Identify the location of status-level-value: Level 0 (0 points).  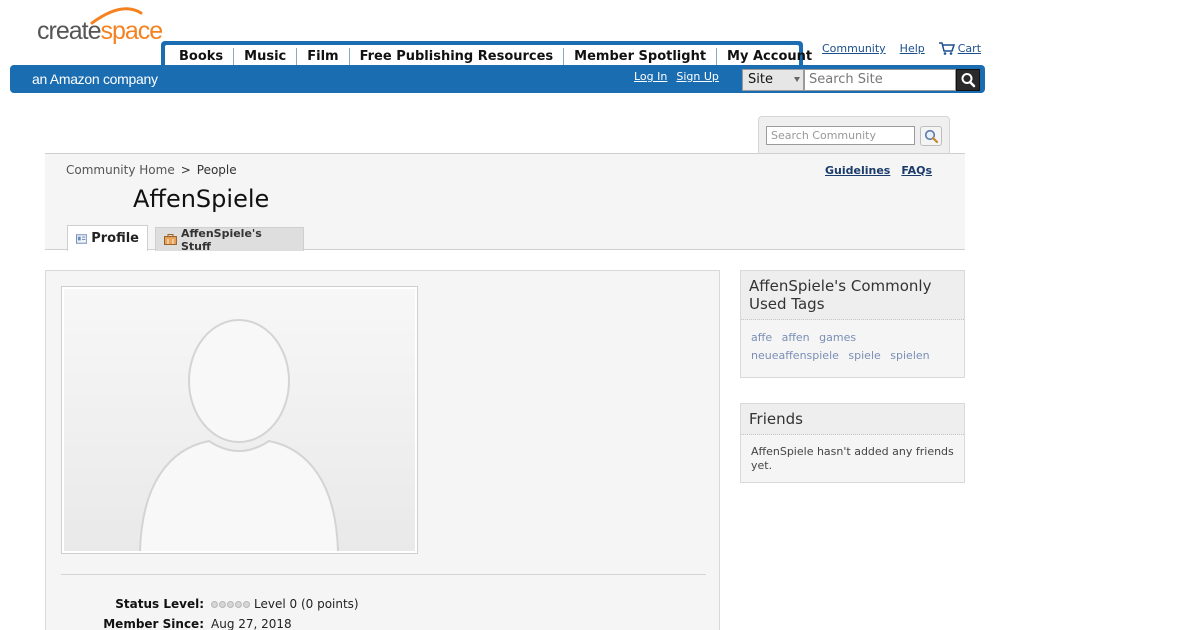
(306, 604).